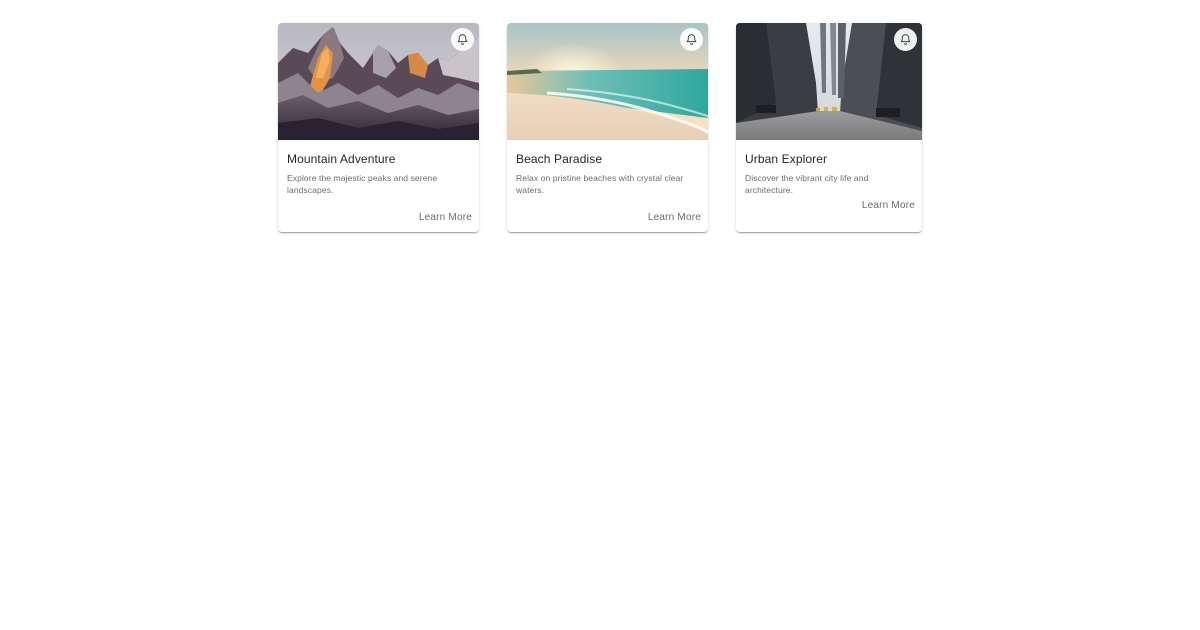 The width and height of the screenshot is (1200, 630). Describe the element at coordinates (559, 159) in the screenshot. I see `card-title: Beach Paradise` at that location.